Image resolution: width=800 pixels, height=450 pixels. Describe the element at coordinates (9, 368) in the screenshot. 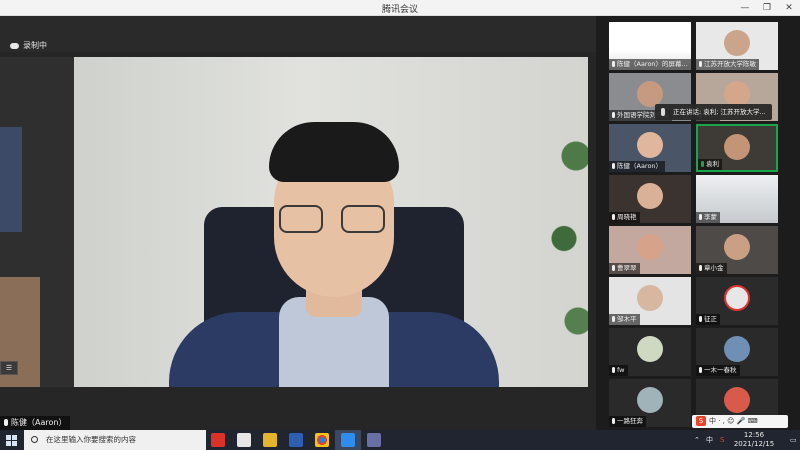

I see `side-panel-toggle: ☰` at that location.